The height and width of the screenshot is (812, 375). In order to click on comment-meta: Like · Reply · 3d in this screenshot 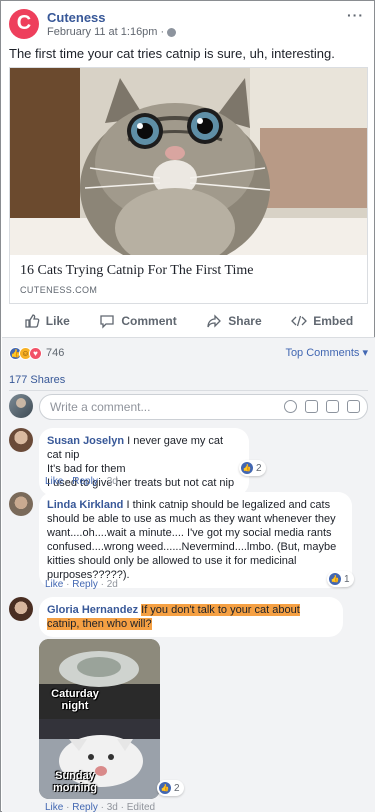, I will do `click(81, 481)`.